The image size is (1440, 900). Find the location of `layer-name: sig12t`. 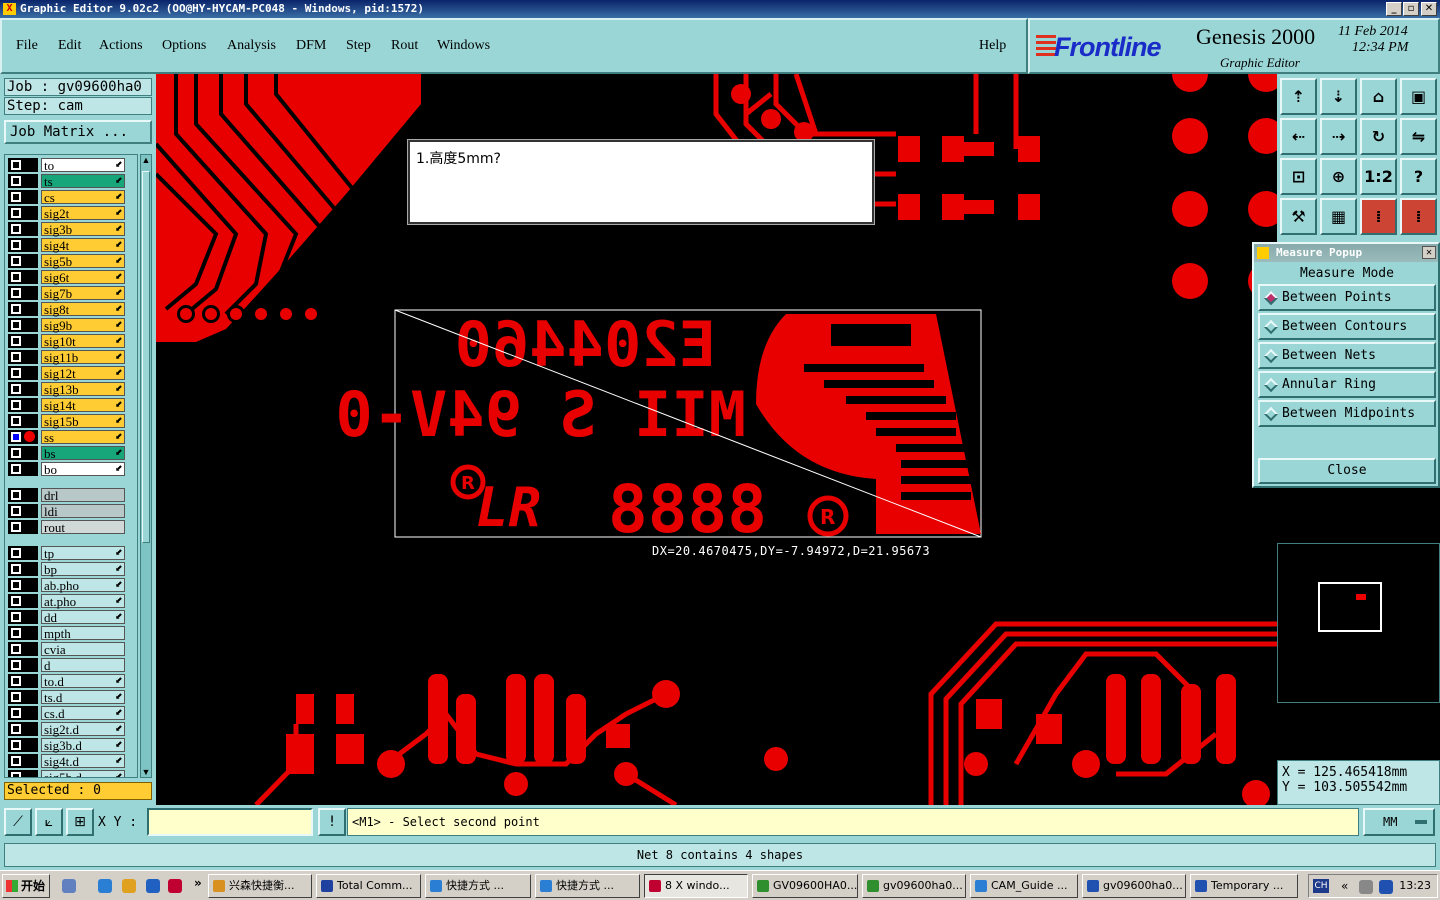

layer-name: sig12t is located at coordinates (83, 373).